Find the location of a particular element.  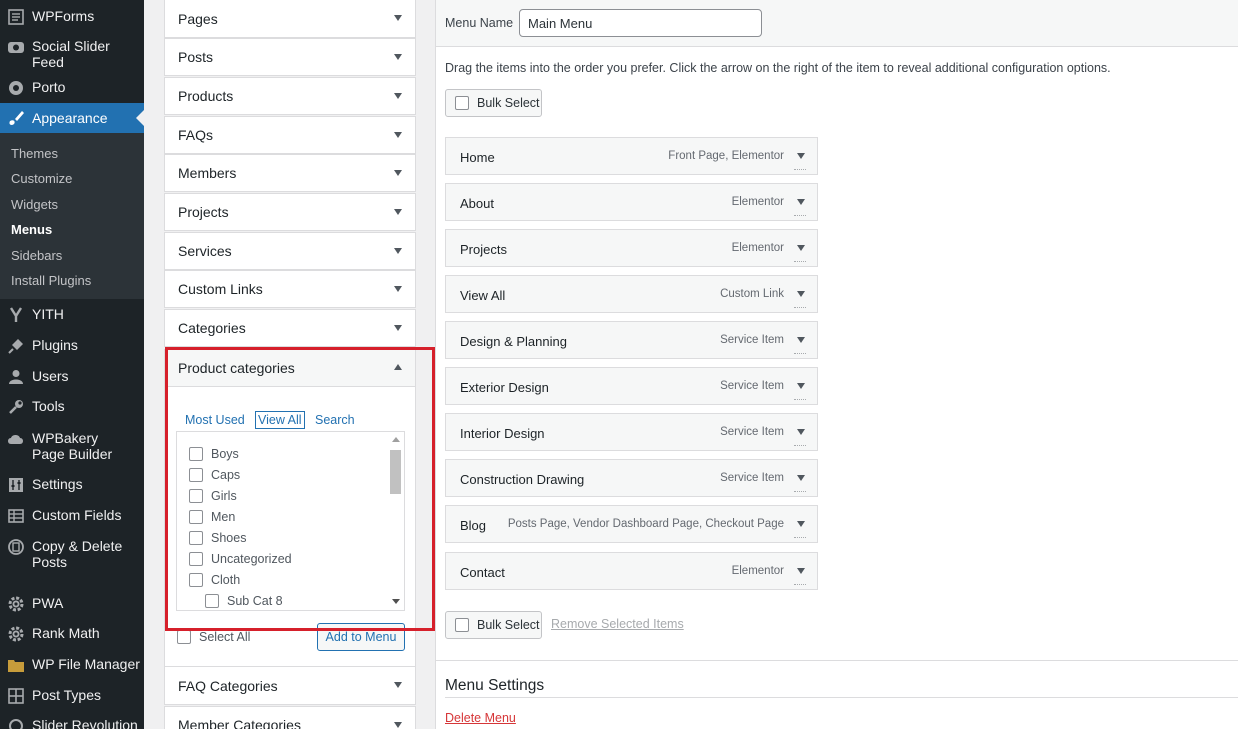

list-item: Girls is located at coordinates (213, 496).